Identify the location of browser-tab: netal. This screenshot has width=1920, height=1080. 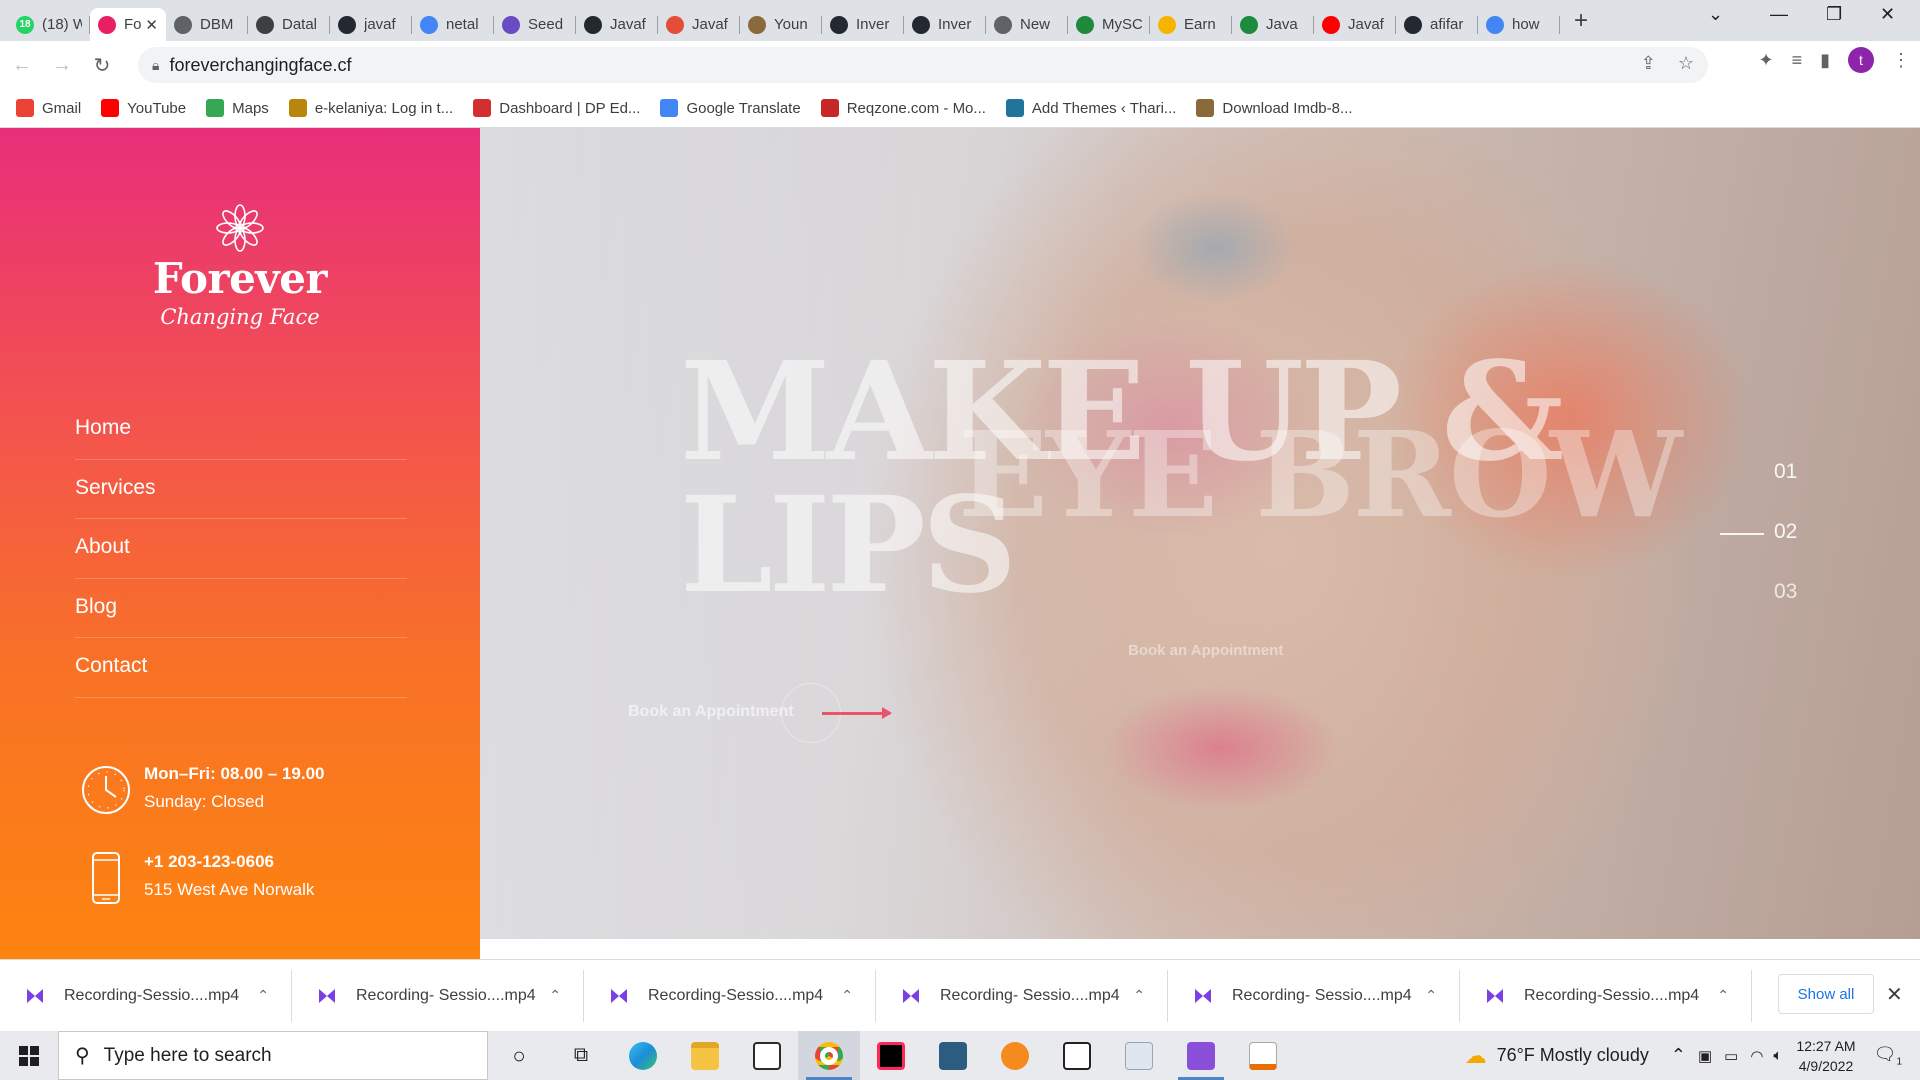
(453, 24).